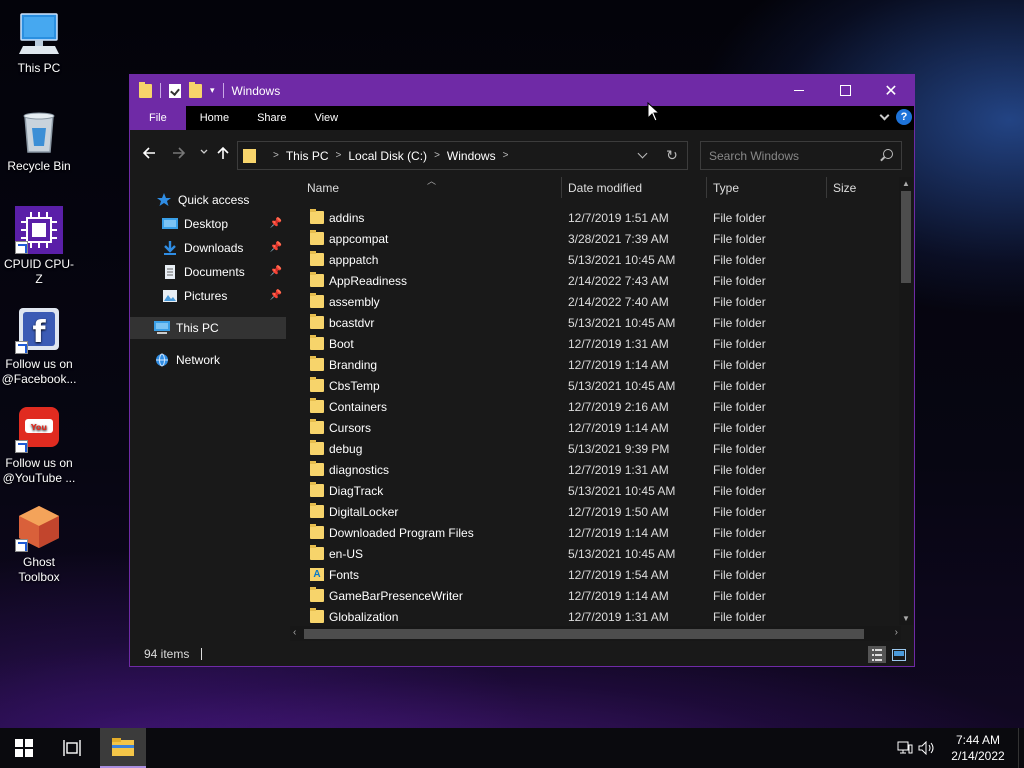  Describe the element at coordinates (595, 259) in the screenshot. I see `table-row: apppatch 5/13/2021 10:45 AM File folder` at that location.